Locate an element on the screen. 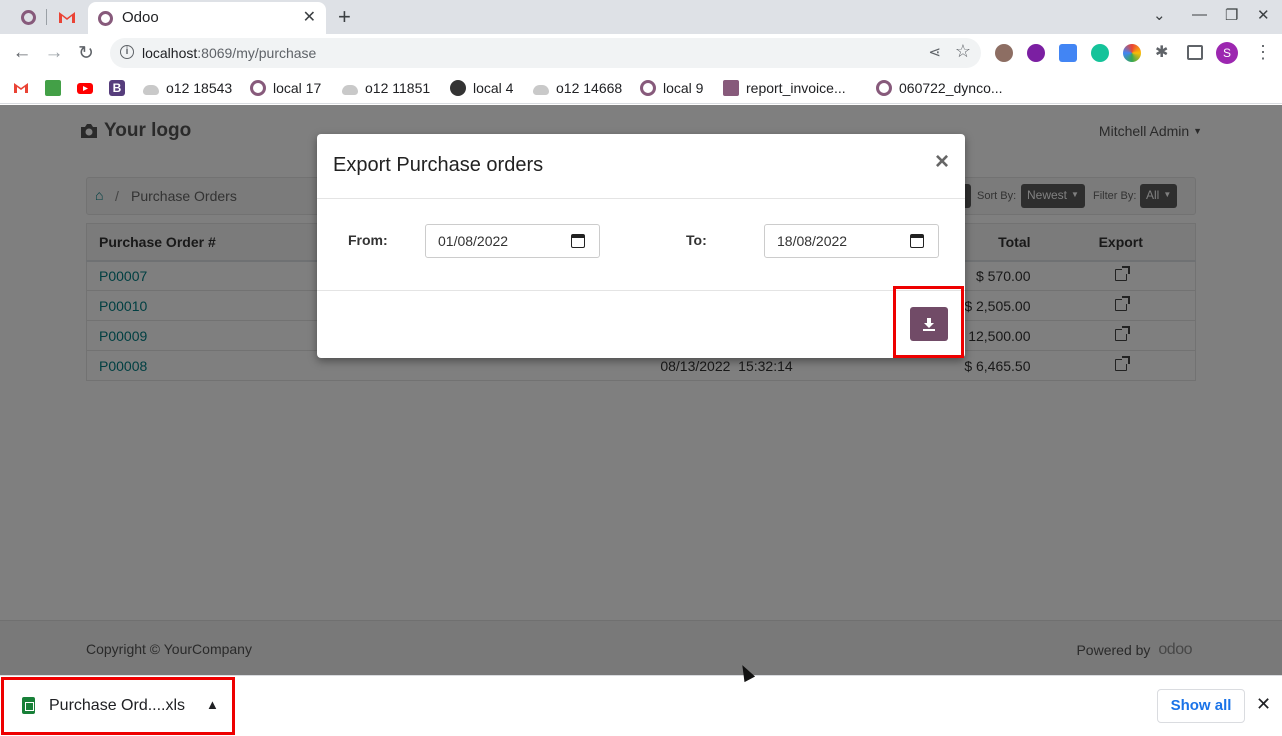 The width and height of the screenshot is (1282, 736). modal-header: Export Purchase orders × is located at coordinates (641, 166).